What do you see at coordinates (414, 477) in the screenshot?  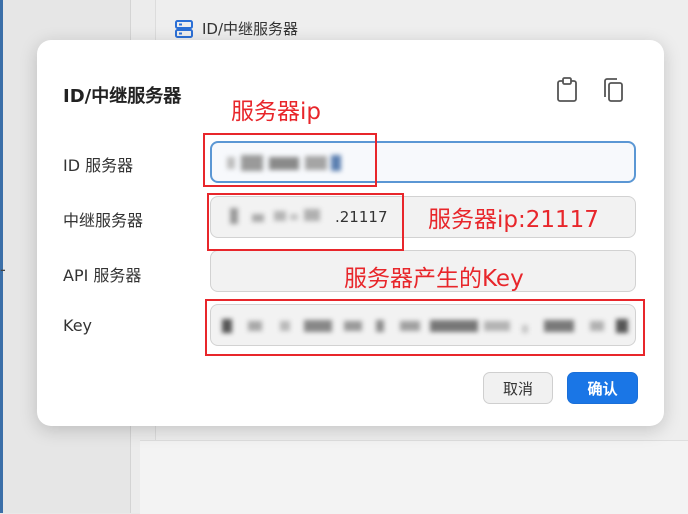 I see `background-lower-panel` at bounding box center [414, 477].